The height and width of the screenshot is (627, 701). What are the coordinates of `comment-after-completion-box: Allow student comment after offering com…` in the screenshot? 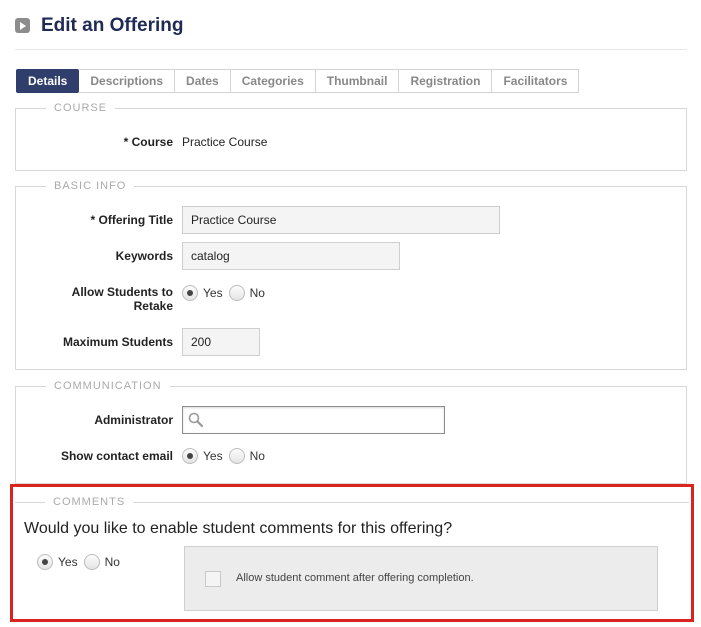 It's located at (421, 578).